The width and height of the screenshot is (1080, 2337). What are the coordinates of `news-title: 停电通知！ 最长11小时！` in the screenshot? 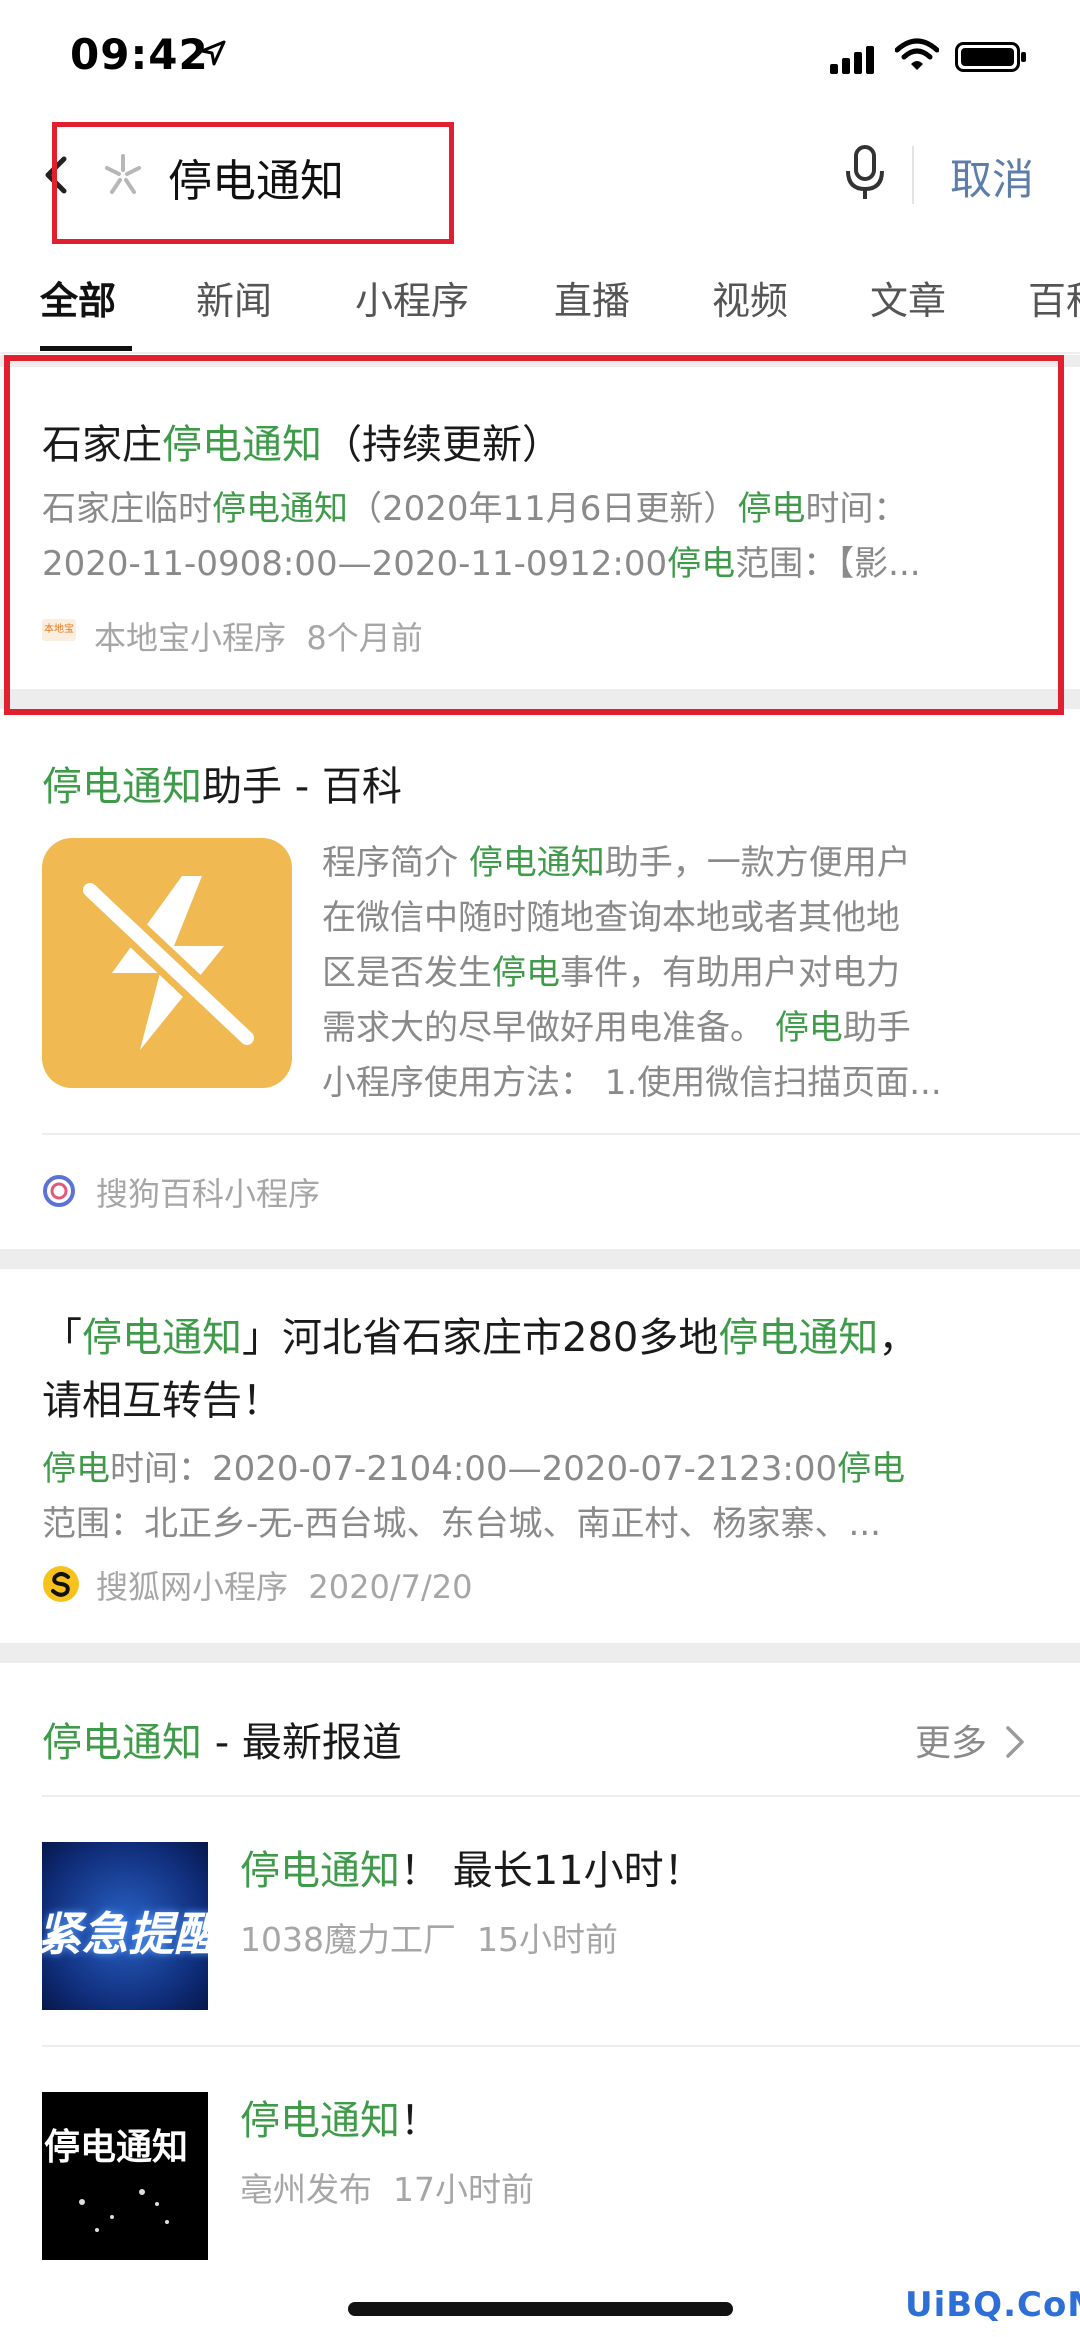 It's located at (472, 1871).